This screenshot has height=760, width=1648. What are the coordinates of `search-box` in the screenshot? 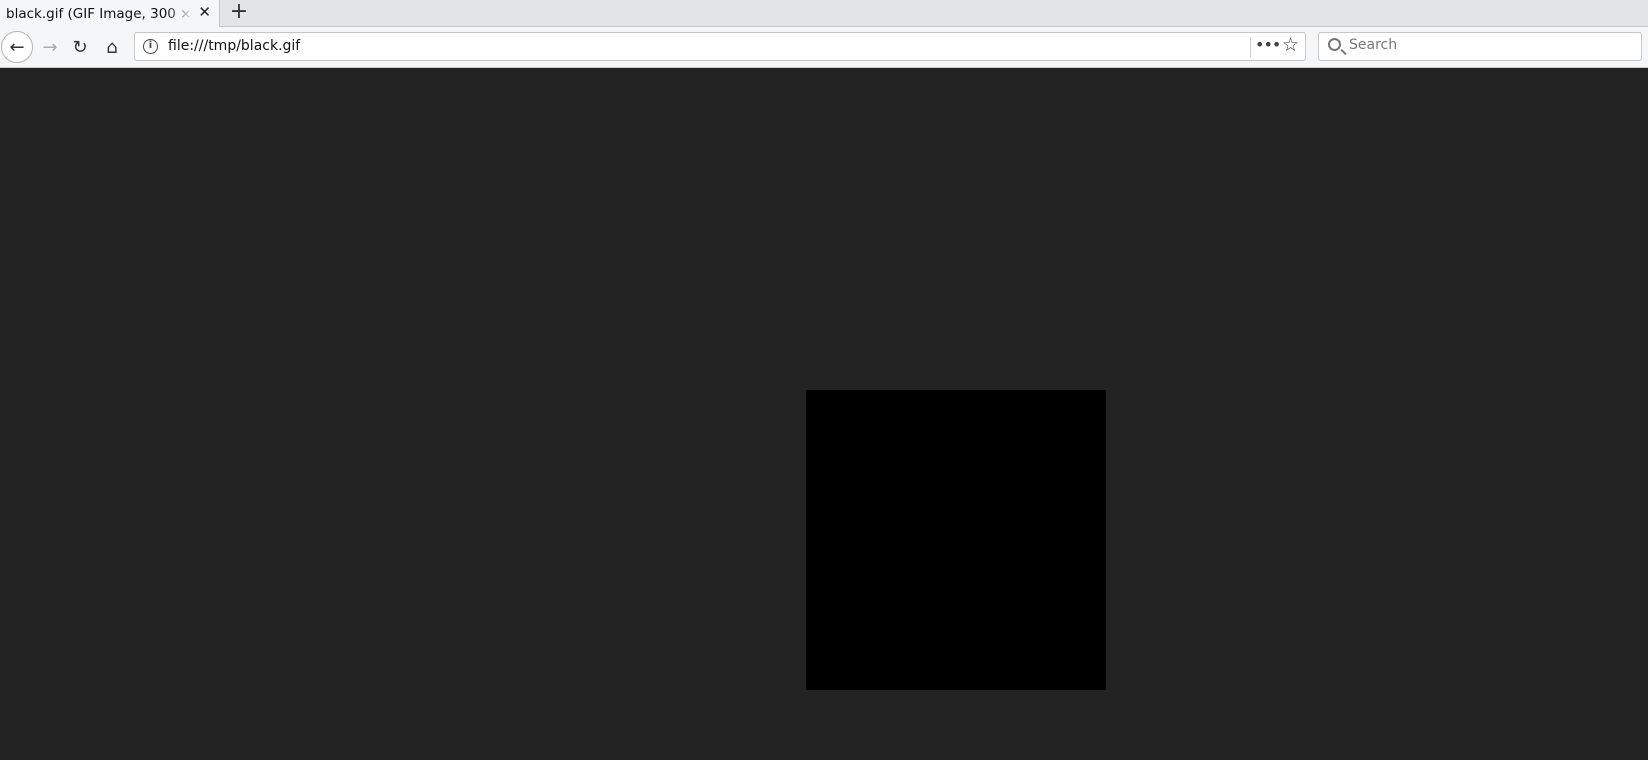 It's located at (1480, 46).